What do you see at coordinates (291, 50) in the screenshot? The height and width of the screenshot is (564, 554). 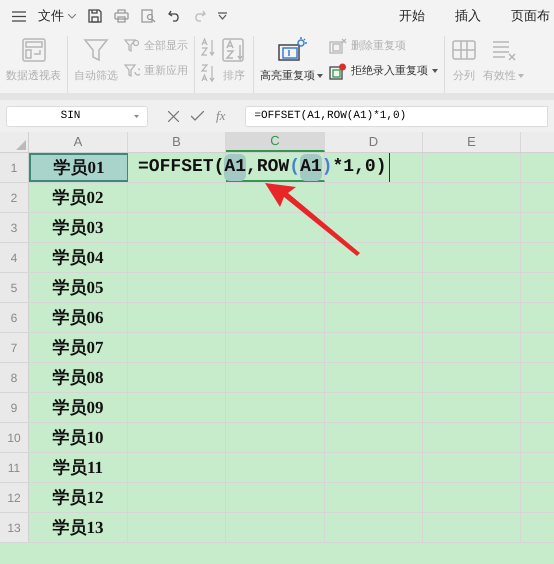 I see `highlight-duplicates-icon` at bounding box center [291, 50].